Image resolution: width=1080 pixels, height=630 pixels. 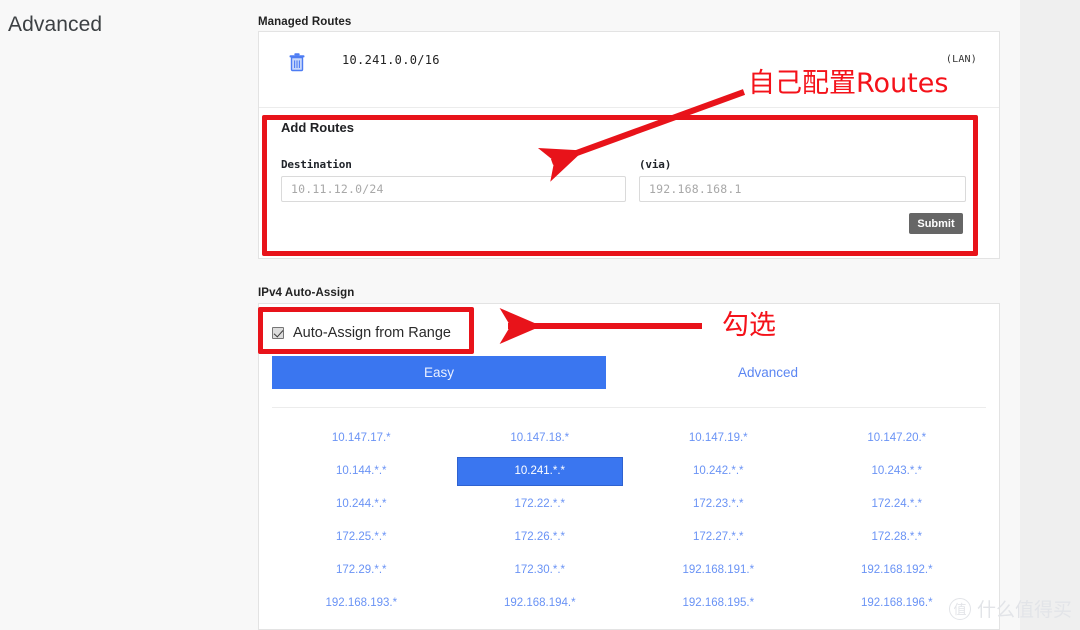 What do you see at coordinates (655, 164) in the screenshot?
I see `via-label: (via)` at bounding box center [655, 164].